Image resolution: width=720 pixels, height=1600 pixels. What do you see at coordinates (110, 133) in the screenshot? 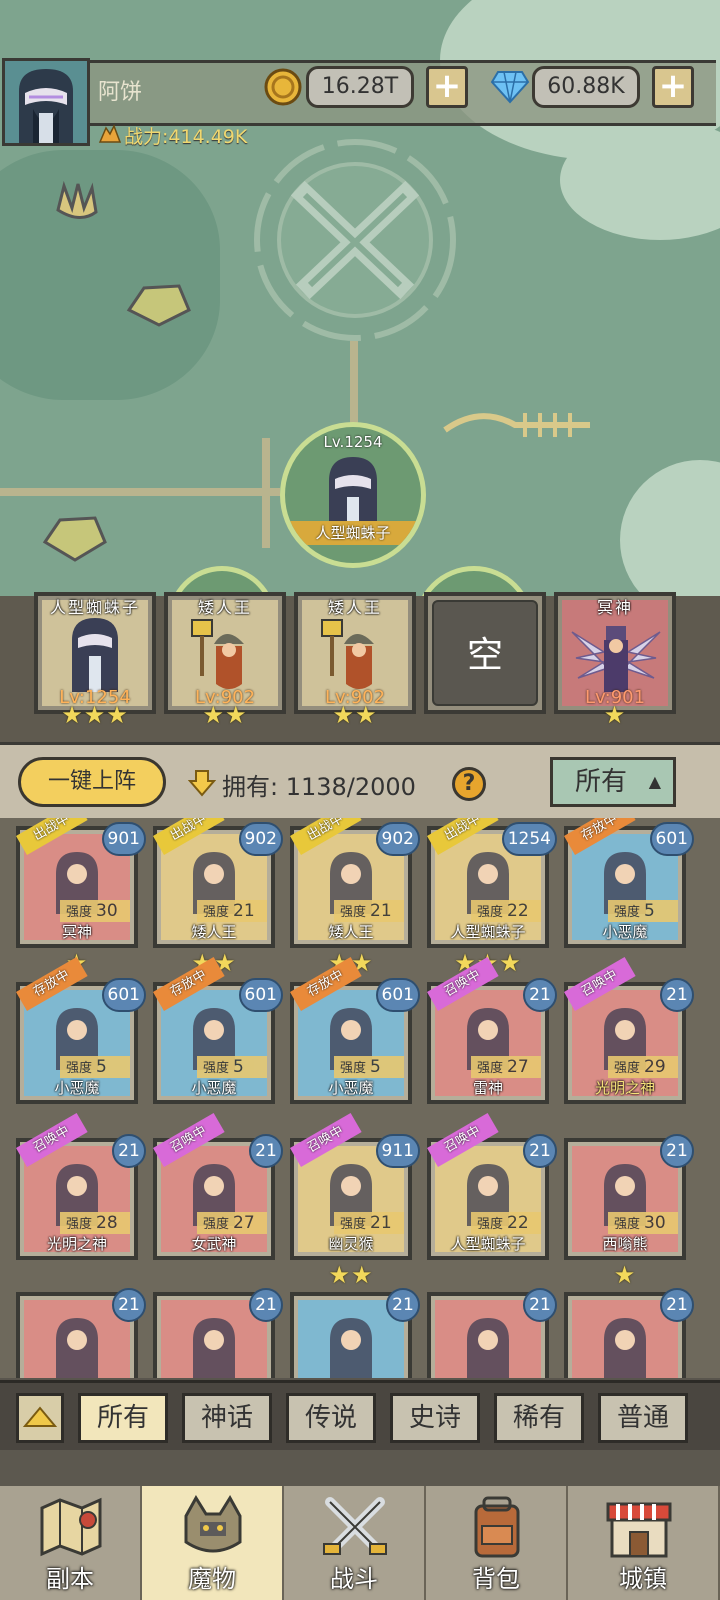
I see `power-icon` at bounding box center [110, 133].